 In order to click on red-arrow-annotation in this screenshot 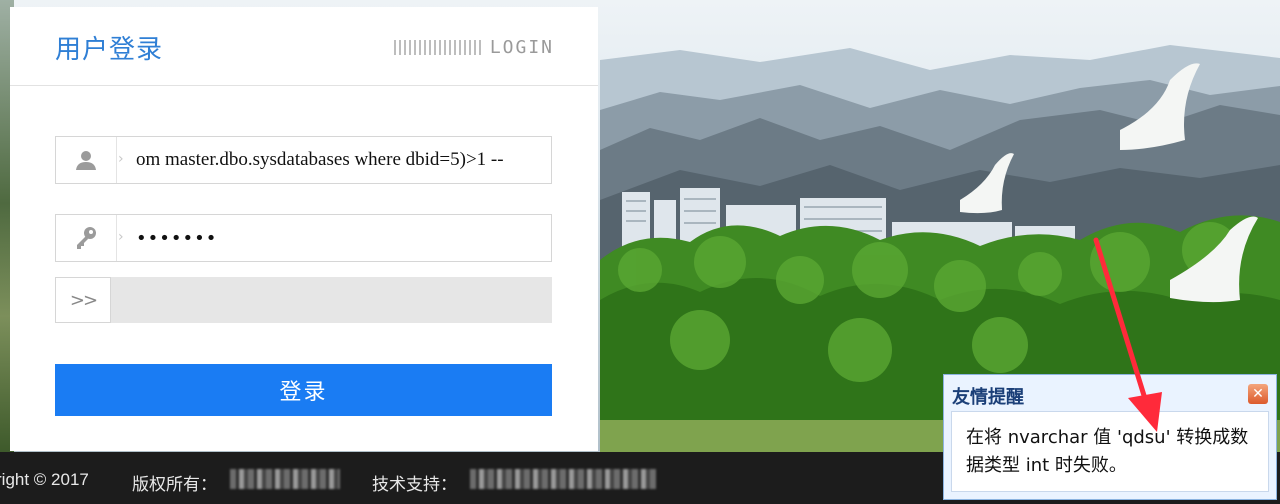, I will do `click(1127, 334)`.